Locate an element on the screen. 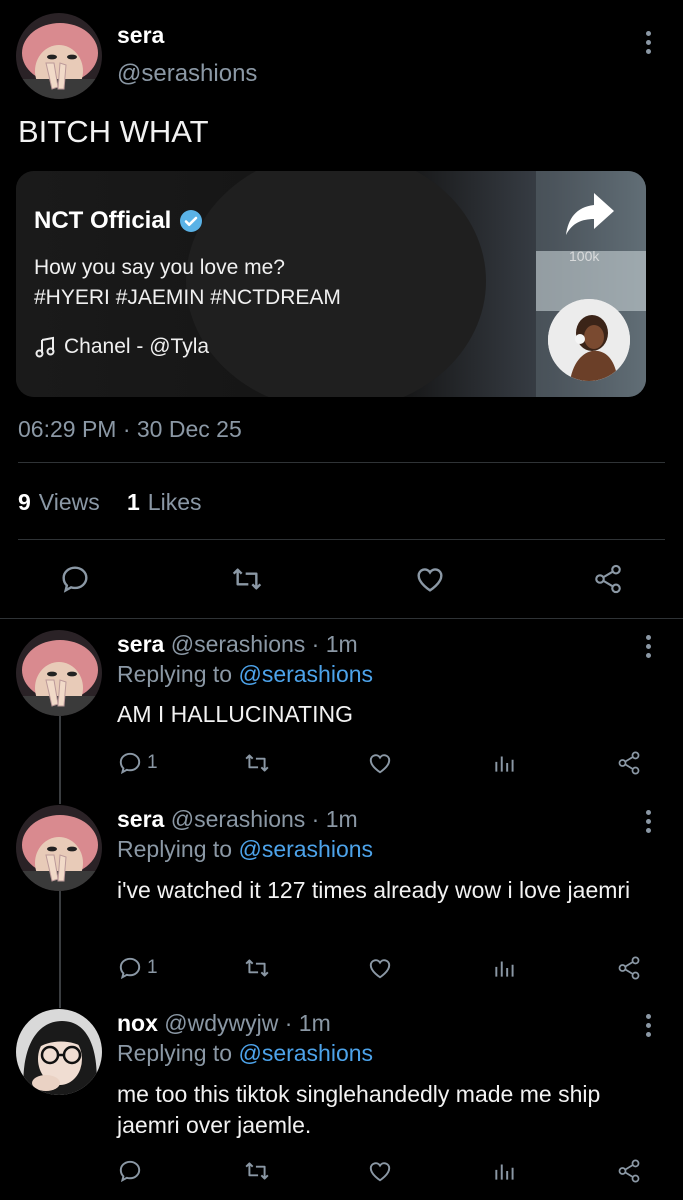 This screenshot has width=683, height=1200. music-disc is located at coordinates (589, 340).